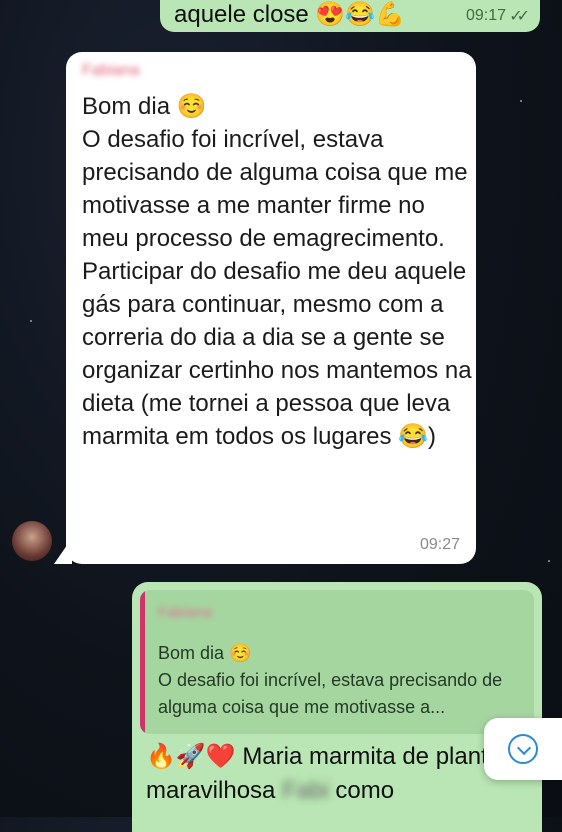 The width and height of the screenshot is (562, 832). I want to click on message-time: 09:17, so click(485, 15).